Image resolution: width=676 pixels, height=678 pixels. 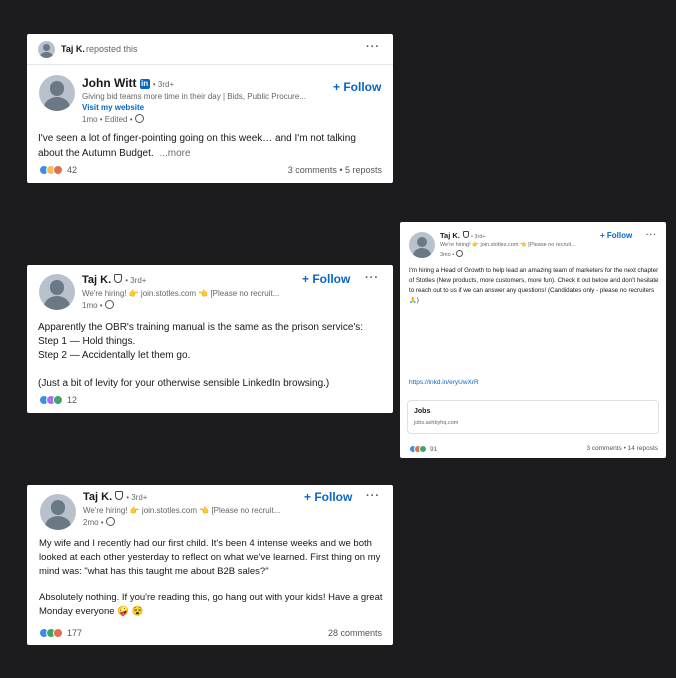 I want to click on reposter-name: Taj K., so click(x=73, y=49).